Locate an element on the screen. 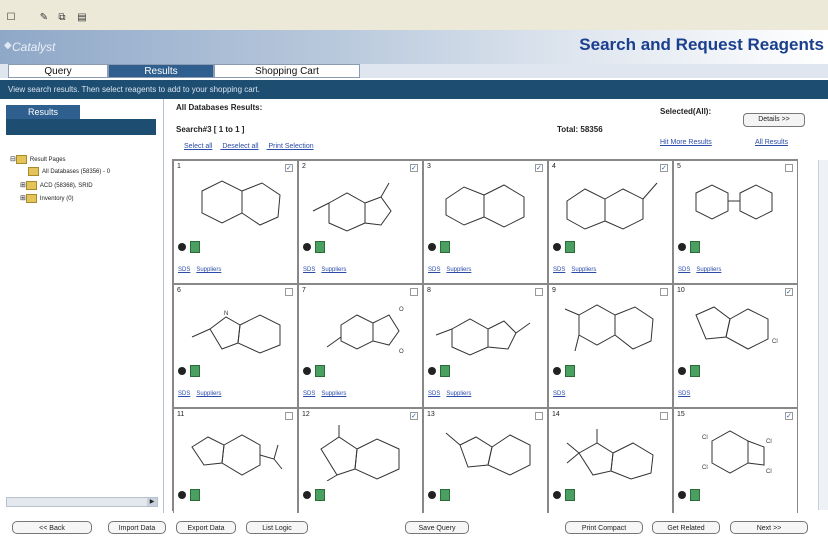 The width and height of the screenshot is (828, 550). result-cell: 1 ✓ SDS Suppliers is located at coordinates (235, 222).